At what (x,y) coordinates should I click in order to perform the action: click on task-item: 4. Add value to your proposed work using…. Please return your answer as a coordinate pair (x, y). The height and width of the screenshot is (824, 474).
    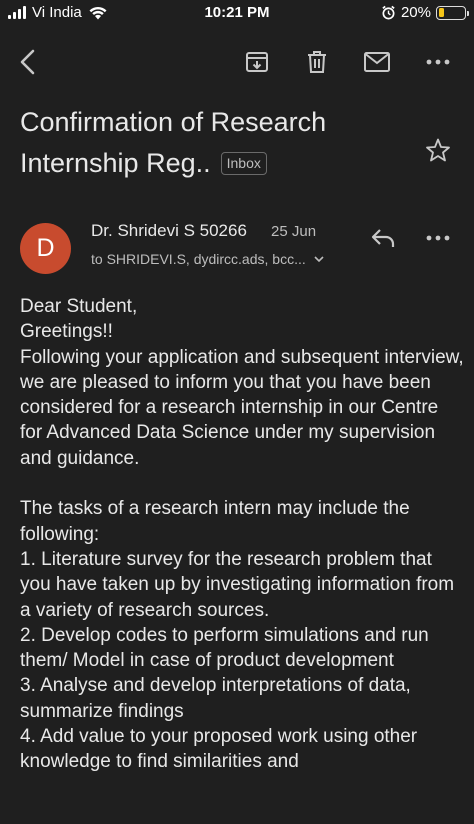
    Looking at the image, I should click on (219, 749).